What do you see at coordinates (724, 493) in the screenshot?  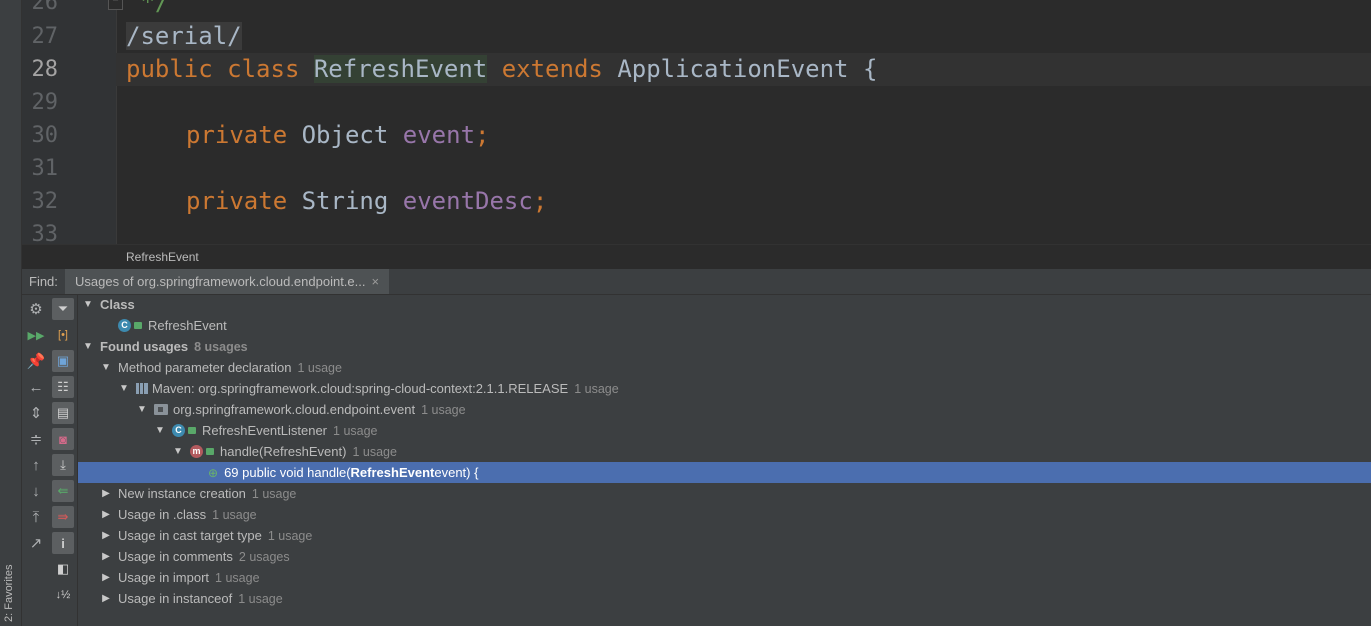 I see `tree-node-usage-group: ▶ New instance creation 1 usage` at bounding box center [724, 493].